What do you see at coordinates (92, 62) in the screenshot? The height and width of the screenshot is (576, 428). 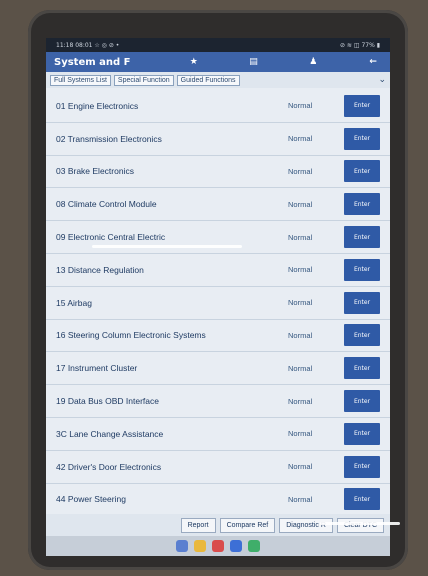 I see `app-title: System and F` at bounding box center [92, 62].